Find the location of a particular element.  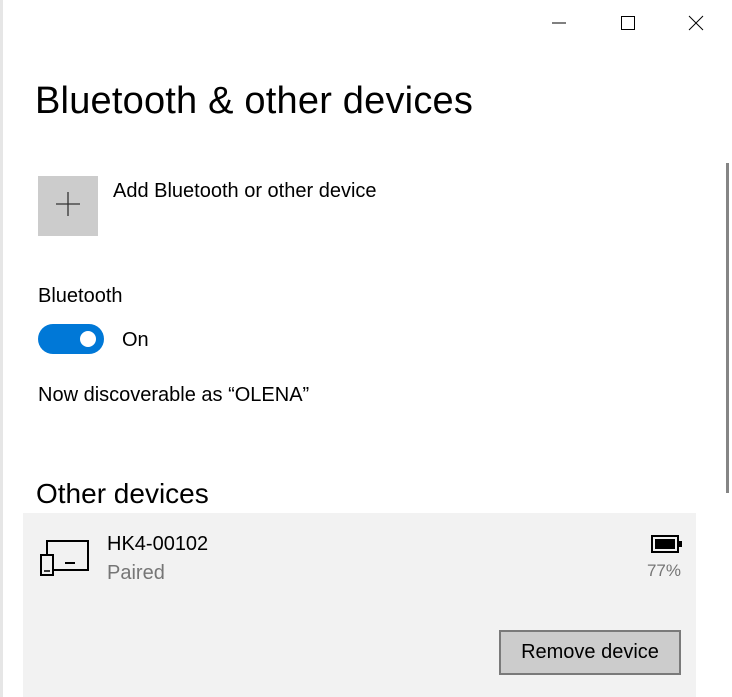

other-devices-heading: Other devices is located at coordinates (122, 493).